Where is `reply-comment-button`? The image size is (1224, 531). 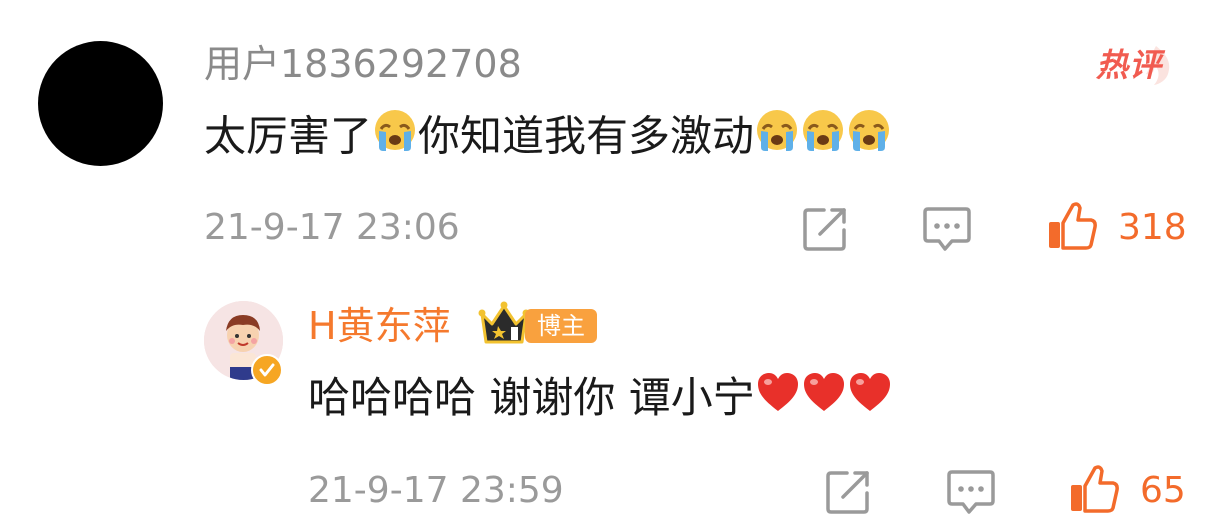
reply-comment-button is located at coordinates (971, 492).